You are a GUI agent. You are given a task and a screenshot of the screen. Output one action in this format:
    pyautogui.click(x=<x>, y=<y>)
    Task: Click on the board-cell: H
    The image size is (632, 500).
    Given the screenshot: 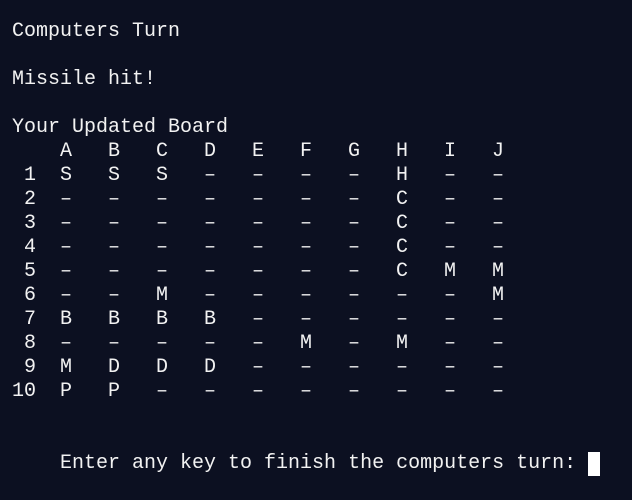 What is the action you would take?
    pyautogui.click(x=401, y=175)
    